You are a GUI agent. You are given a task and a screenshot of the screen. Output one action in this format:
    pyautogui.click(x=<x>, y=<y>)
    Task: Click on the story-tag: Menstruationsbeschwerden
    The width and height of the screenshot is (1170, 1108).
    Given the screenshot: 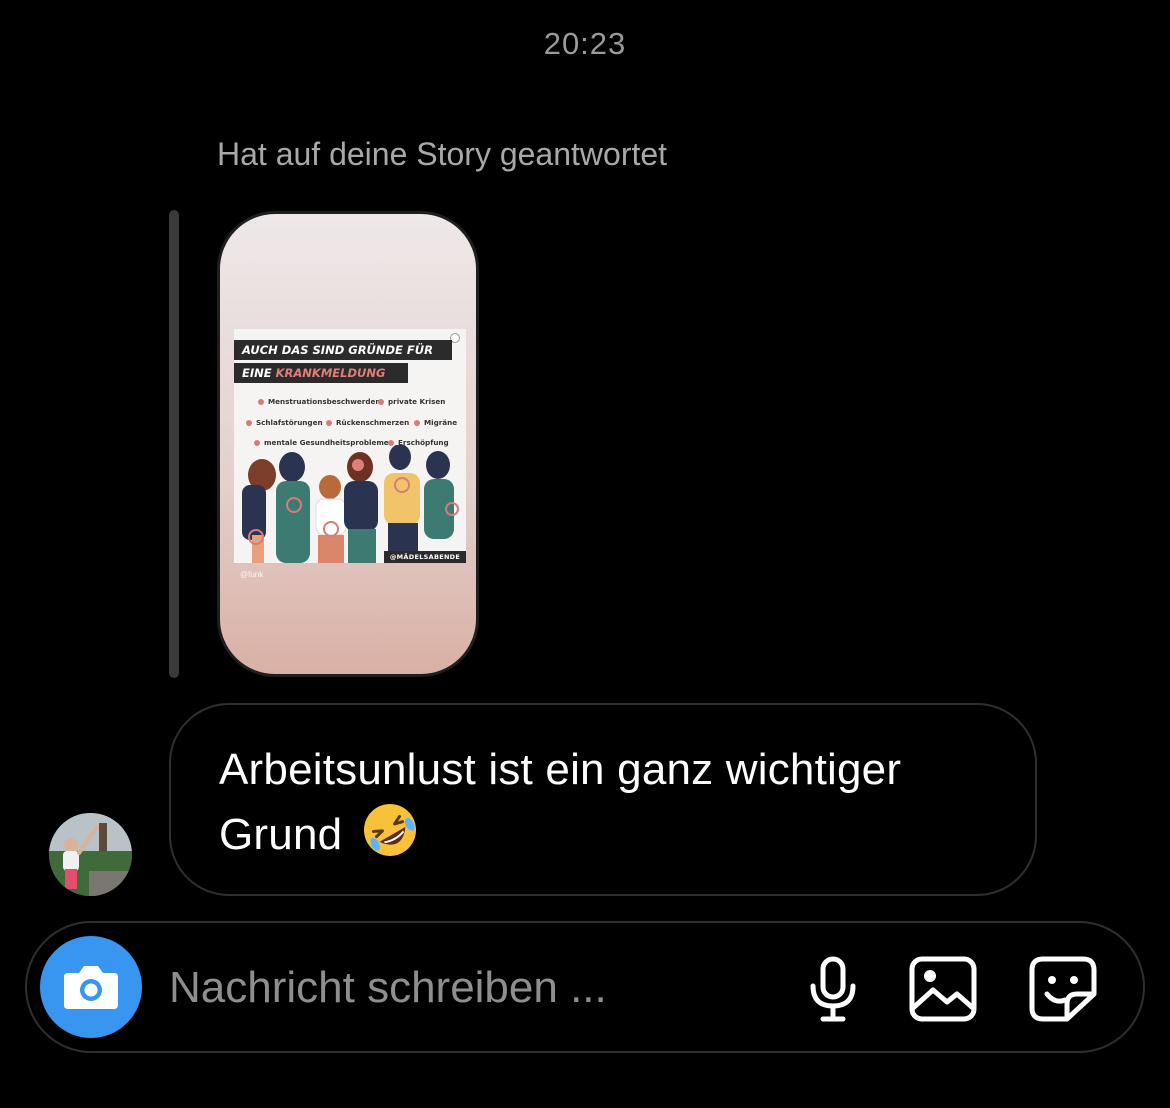 What is the action you would take?
    pyautogui.click(x=319, y=401)
    